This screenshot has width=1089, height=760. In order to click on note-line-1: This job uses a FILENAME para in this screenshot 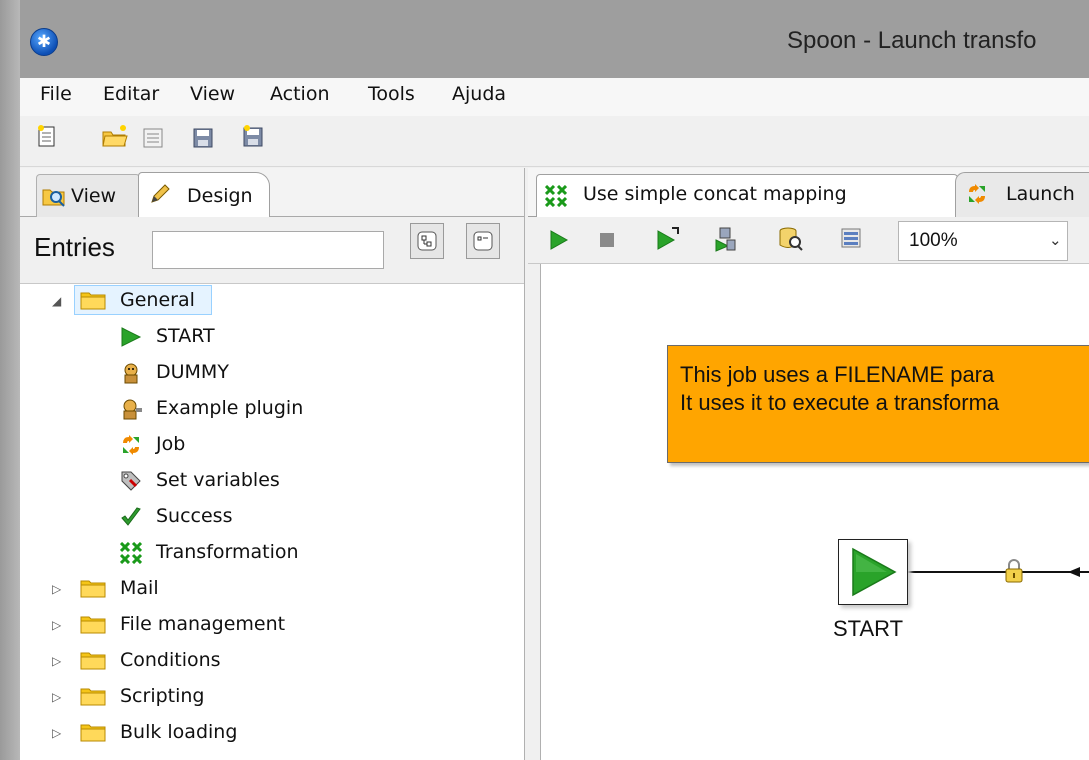, I will do `click(837, 374)`.